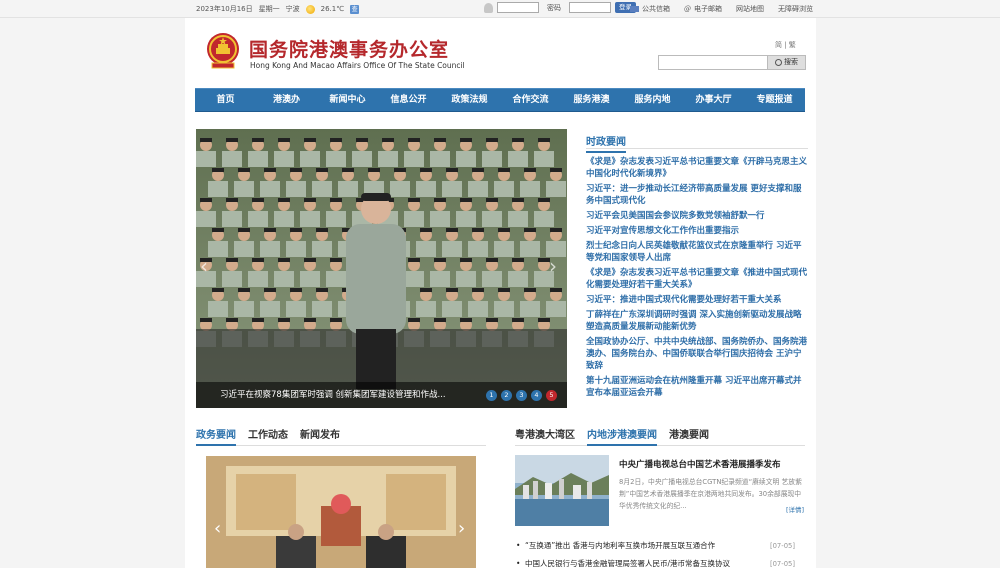  Describe the element at coordinates (697, 168) in the screenshot. I see `news-link: 《求是》杂志发表习近平总书记重要文章《开辟马克思主义中国化时代化新境界》` at that location.